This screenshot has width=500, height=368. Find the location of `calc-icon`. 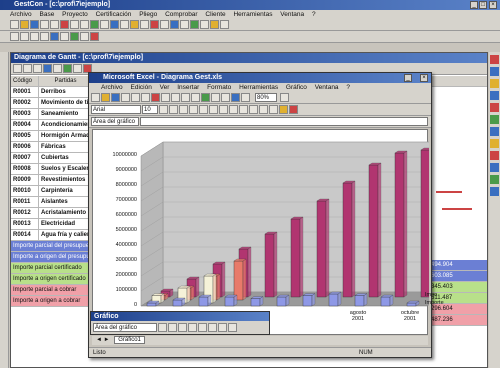

calc-icon is located at coordinates (144, 24).